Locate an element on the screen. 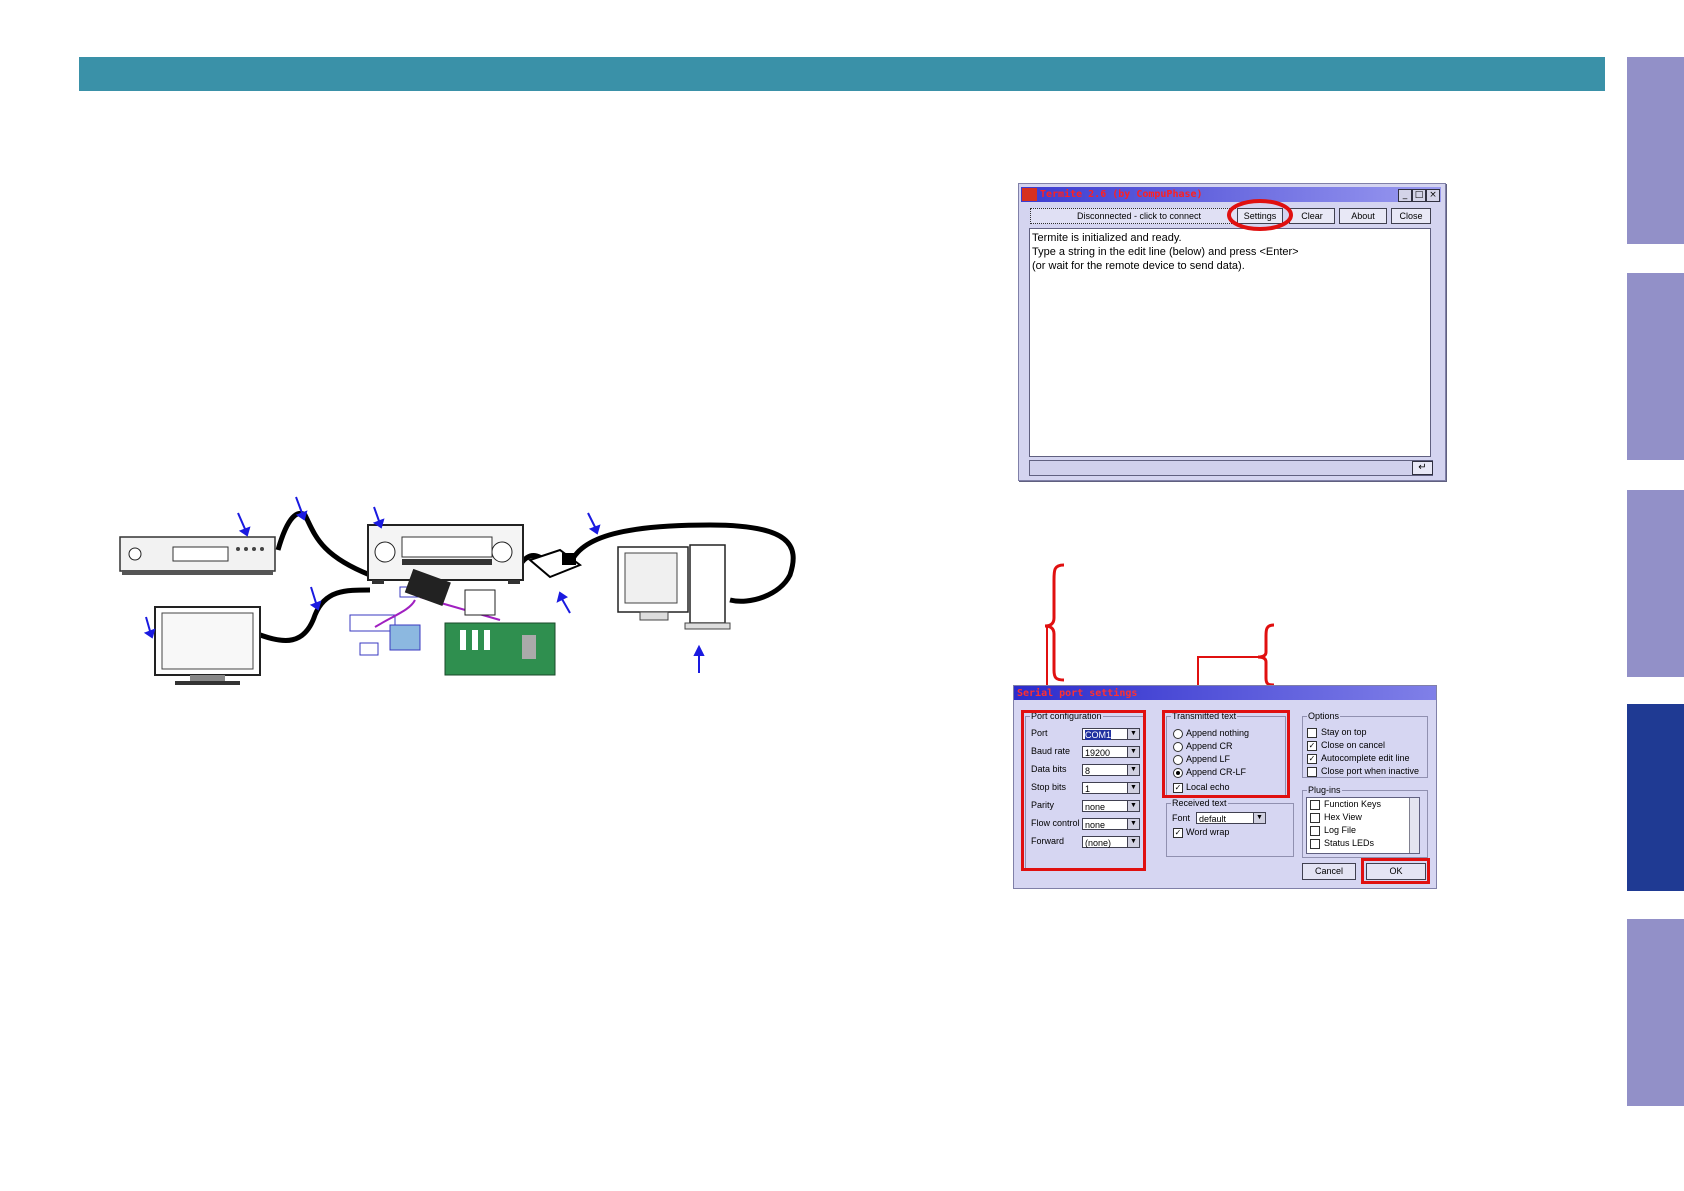  plugin-item: Status LEDs is located at coordinates (1349, 843).